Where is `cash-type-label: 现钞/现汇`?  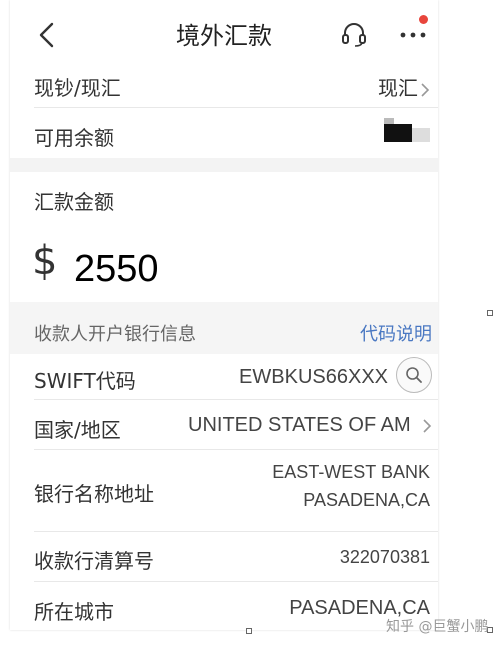
cash-type-label: 现钞/现汇 is located at coordinates (77, 88).